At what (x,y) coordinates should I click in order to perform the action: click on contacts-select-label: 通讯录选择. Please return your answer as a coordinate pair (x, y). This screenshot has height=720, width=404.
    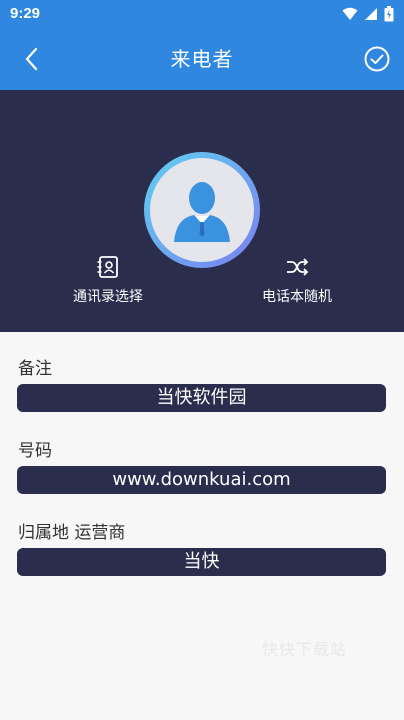
    Looking at the image, I should click on (108, 297).